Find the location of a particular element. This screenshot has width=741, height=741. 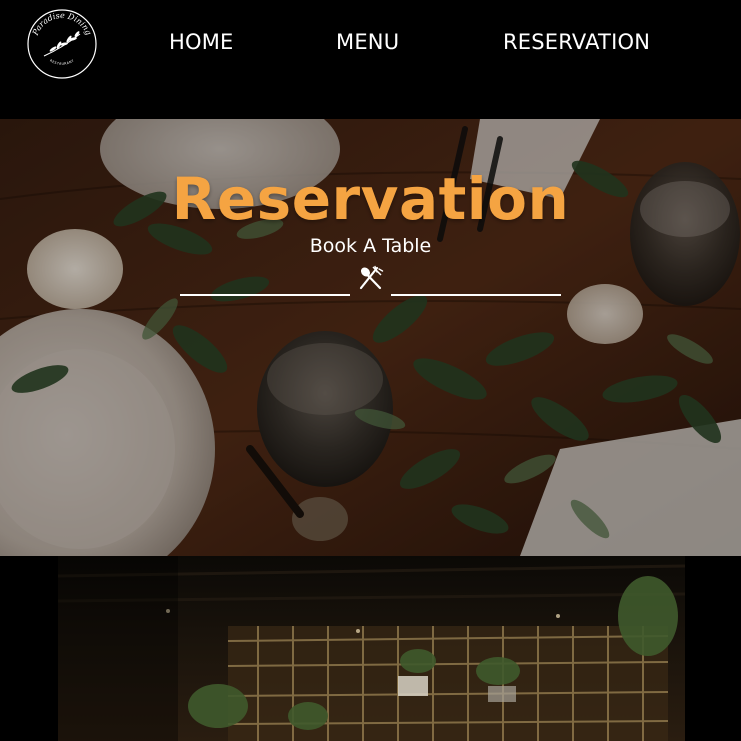

nav-item-reservation: RESERVATION is located at coordinates (576, 42).